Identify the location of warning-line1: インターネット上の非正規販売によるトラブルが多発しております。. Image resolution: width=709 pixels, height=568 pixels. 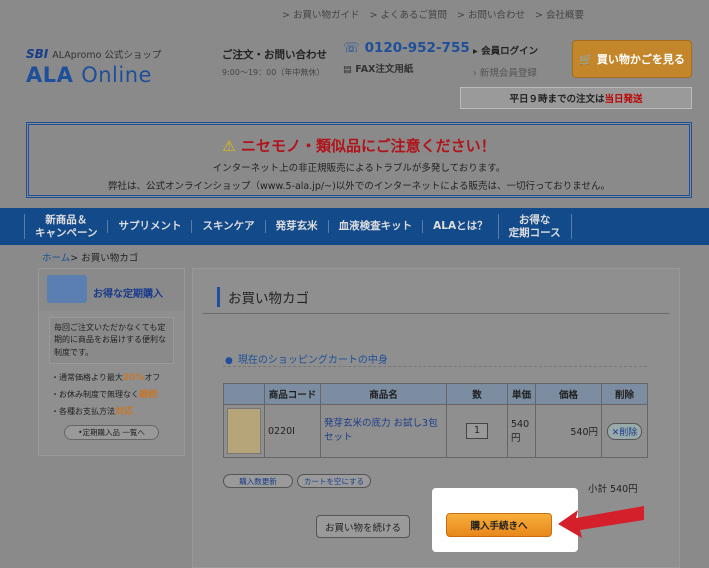
(359, 168).